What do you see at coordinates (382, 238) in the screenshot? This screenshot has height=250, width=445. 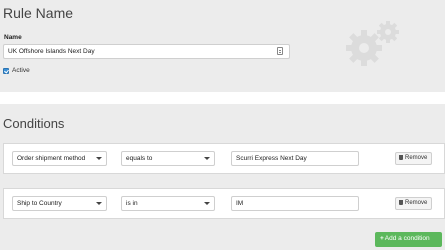 I see `plus-icon: +` at bounding box center [382, 238].